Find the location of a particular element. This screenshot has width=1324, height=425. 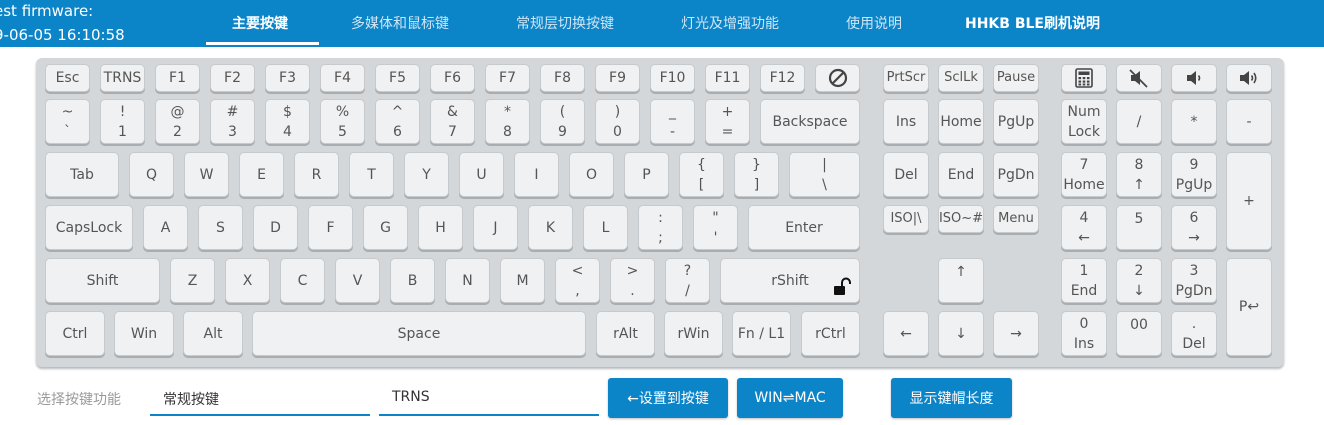

key-b: B is located at coordinates (412, 280).